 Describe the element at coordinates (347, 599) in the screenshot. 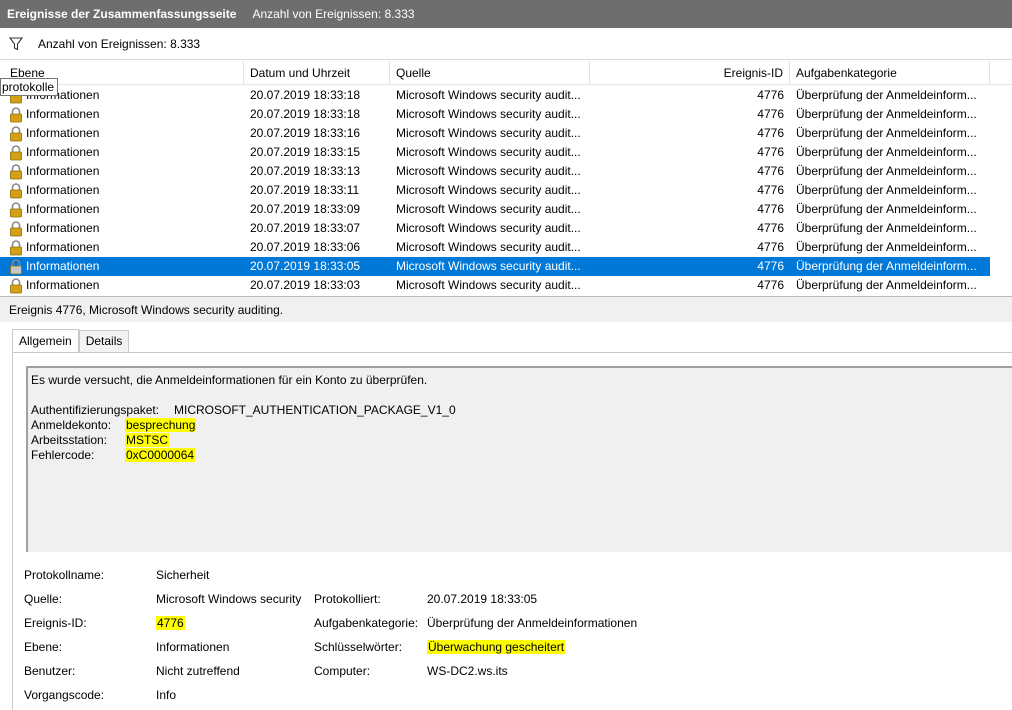

I see `prop-label-logged: Protokolliert:` at that location.